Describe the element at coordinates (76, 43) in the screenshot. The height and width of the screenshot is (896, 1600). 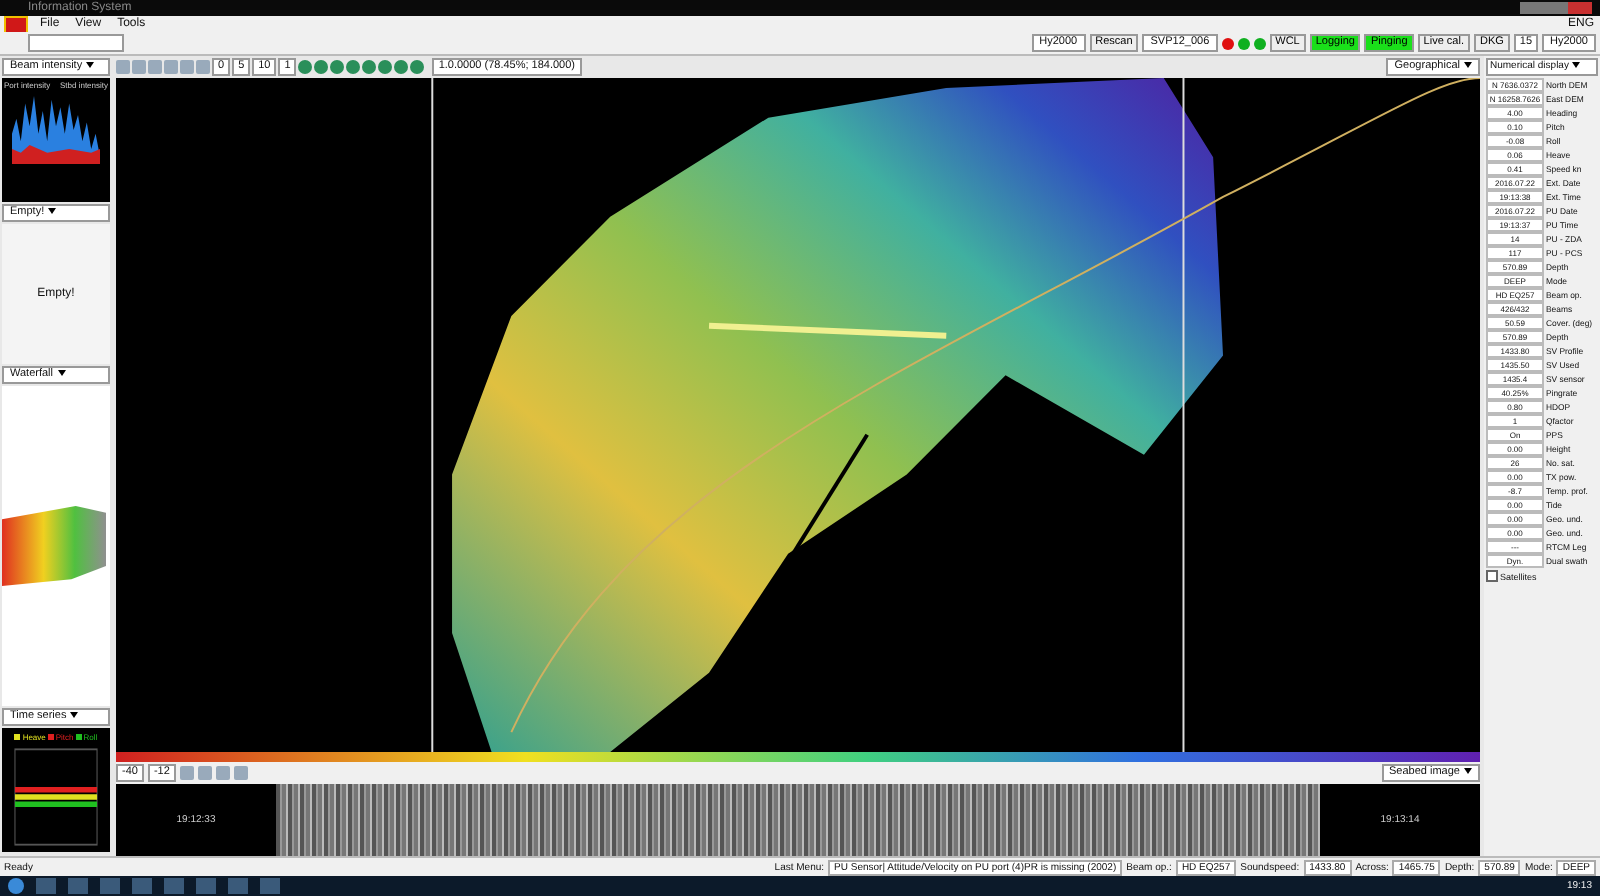
I see `mode-dropdown` at that location.